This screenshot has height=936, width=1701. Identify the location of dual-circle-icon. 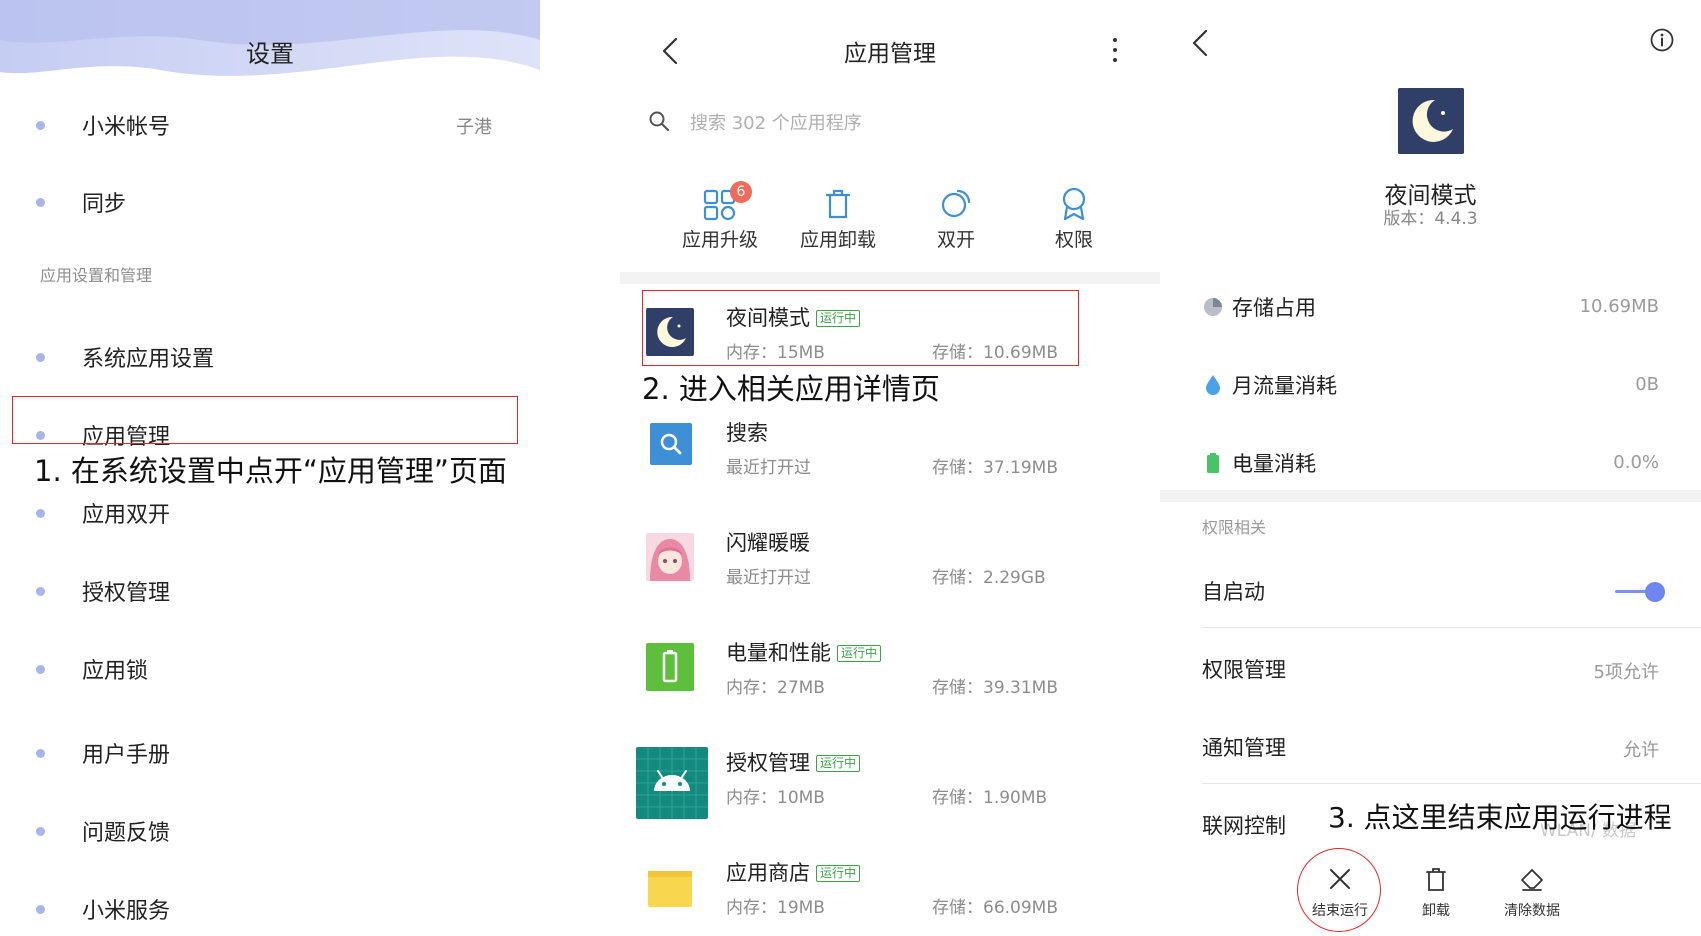
(956, 203).